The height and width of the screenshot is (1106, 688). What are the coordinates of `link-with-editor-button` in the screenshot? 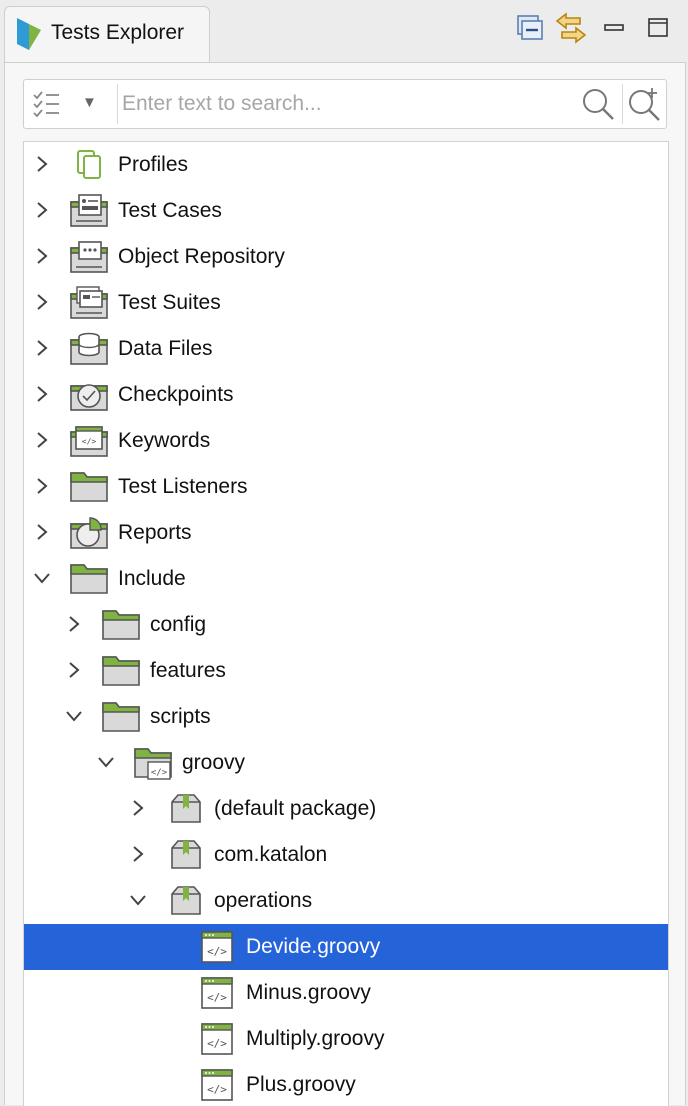 It's located at (571, 30).